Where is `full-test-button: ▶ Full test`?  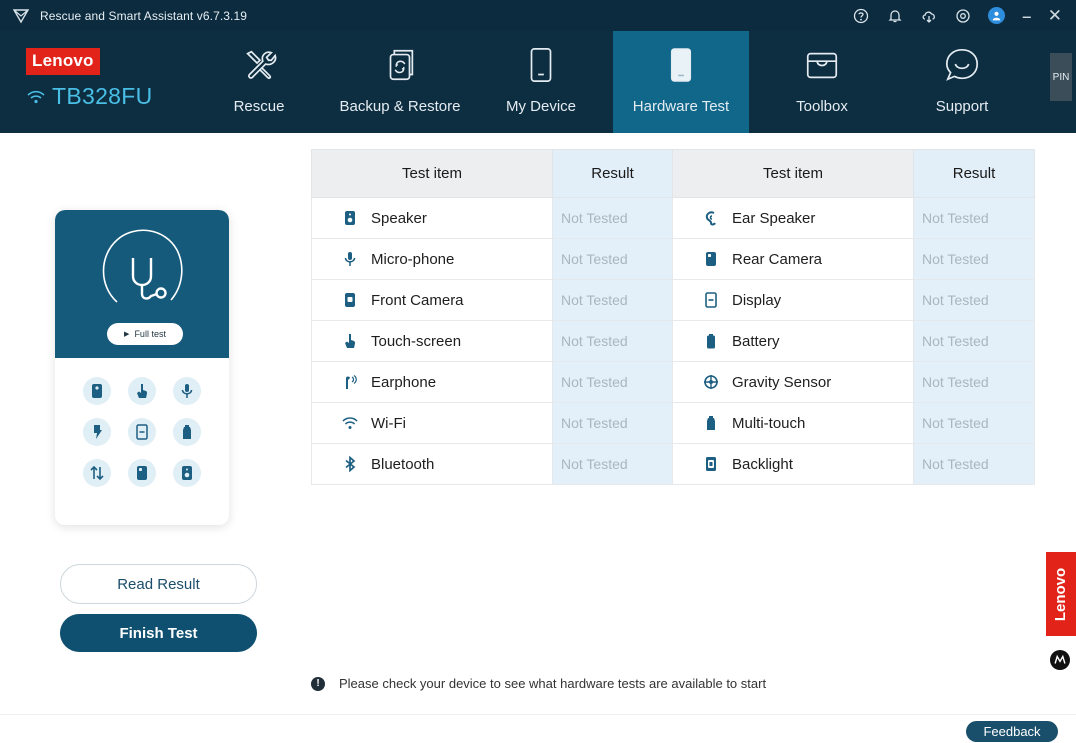 full-test-button: ▶ Full test is located at coordinates (145, 334).